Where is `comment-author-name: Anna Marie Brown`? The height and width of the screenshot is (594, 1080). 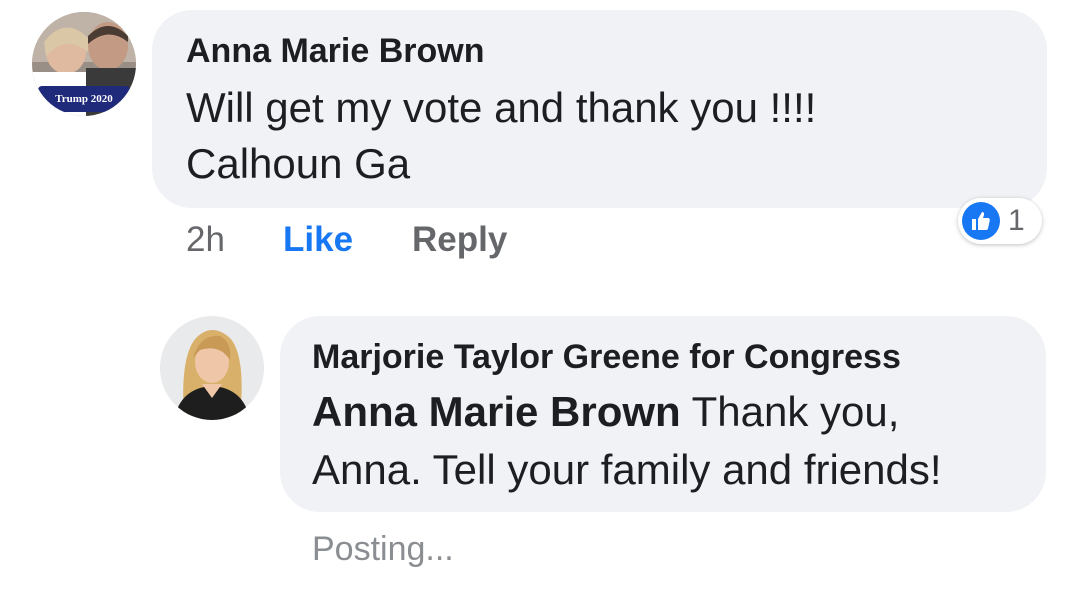 comment-author-name: Anna Marie Brown is located at coordinates (335, 51).